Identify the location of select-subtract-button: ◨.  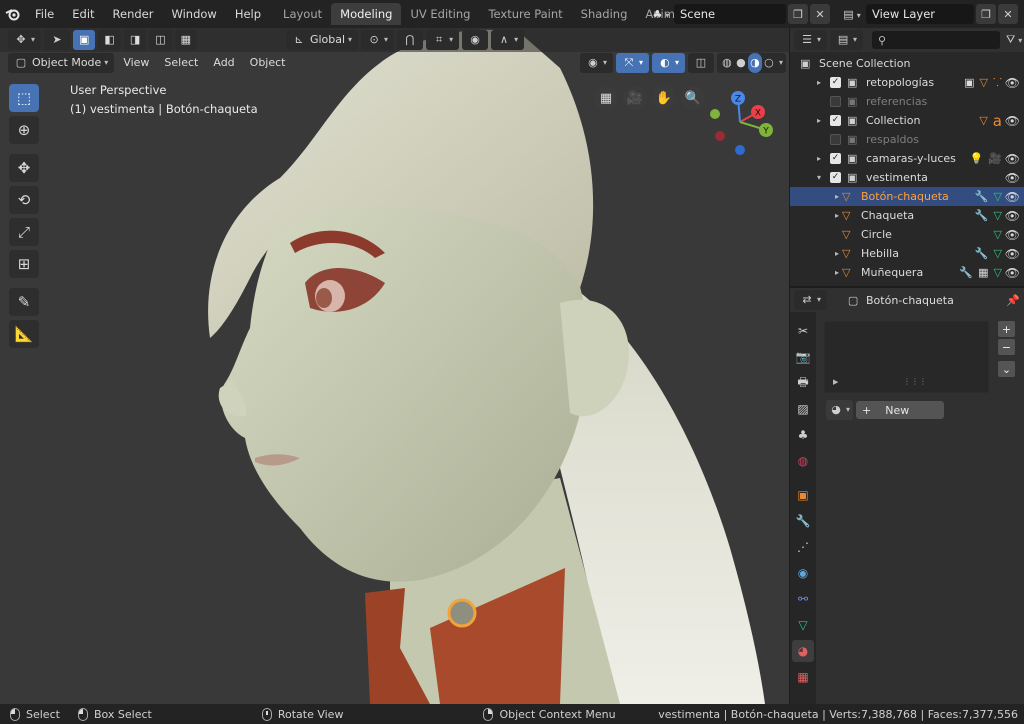
(135, 40).